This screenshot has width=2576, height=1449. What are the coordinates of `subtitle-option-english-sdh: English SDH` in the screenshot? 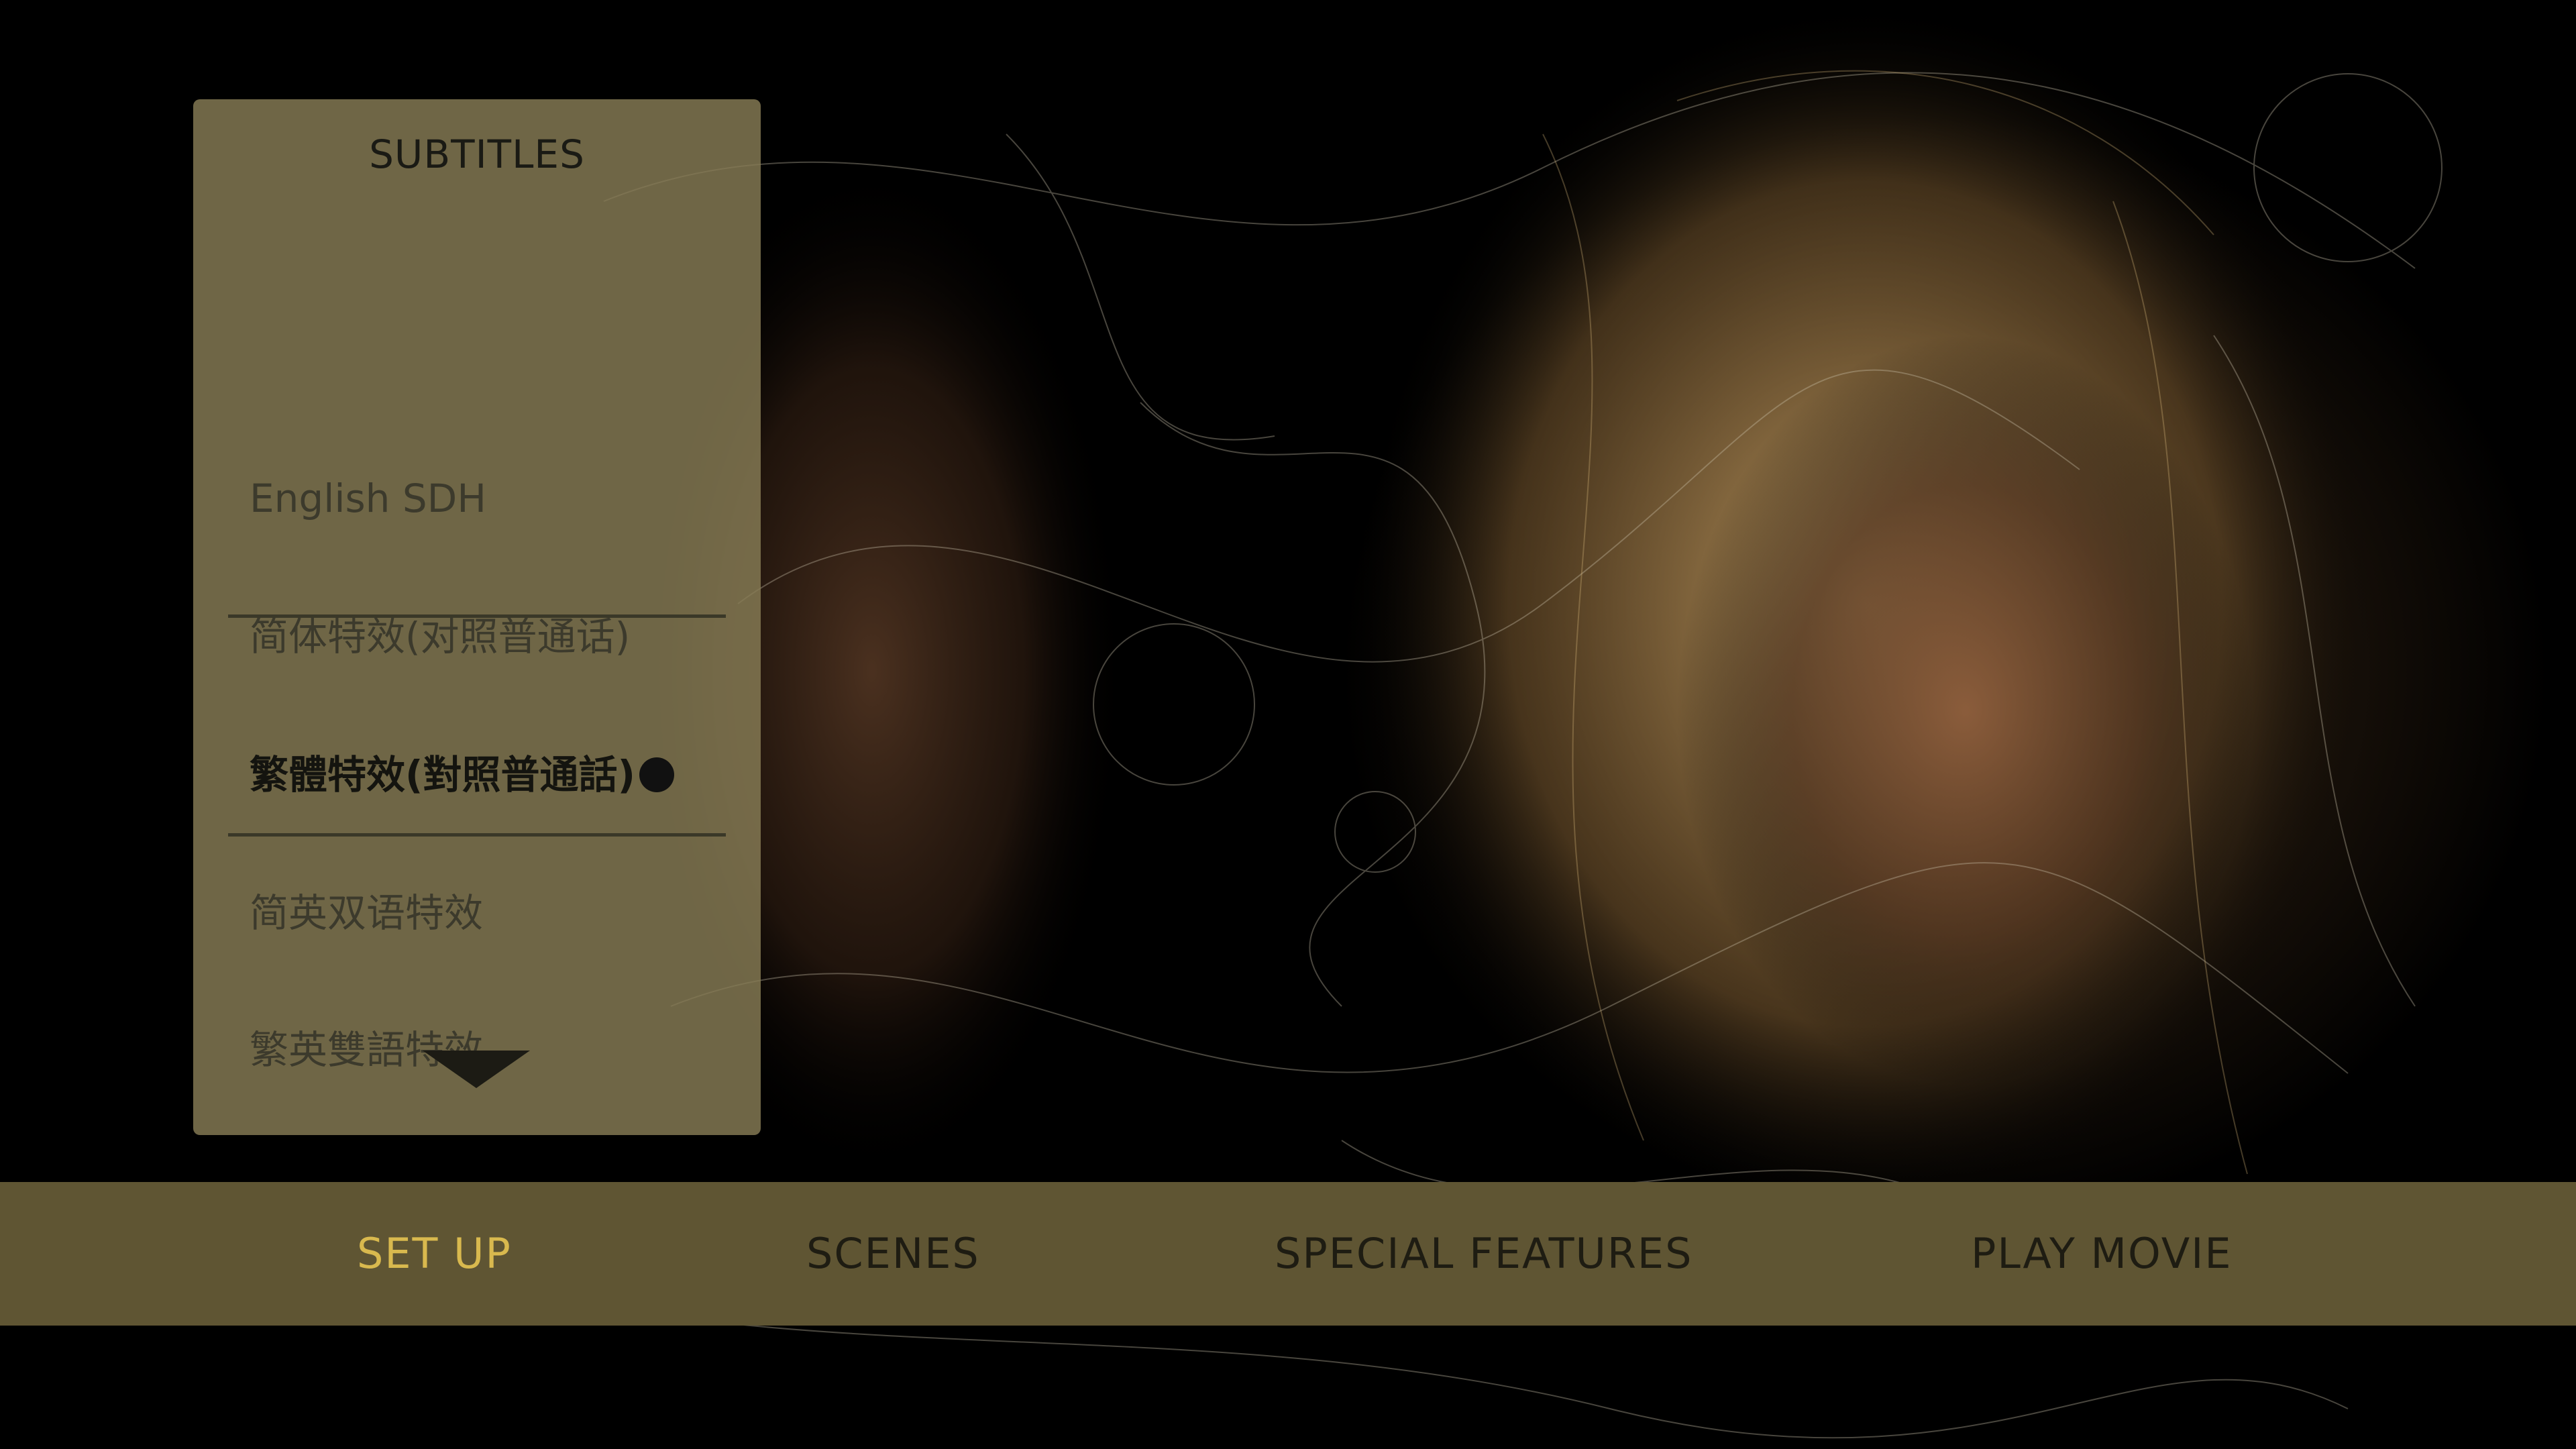 It's located at (491, 498).